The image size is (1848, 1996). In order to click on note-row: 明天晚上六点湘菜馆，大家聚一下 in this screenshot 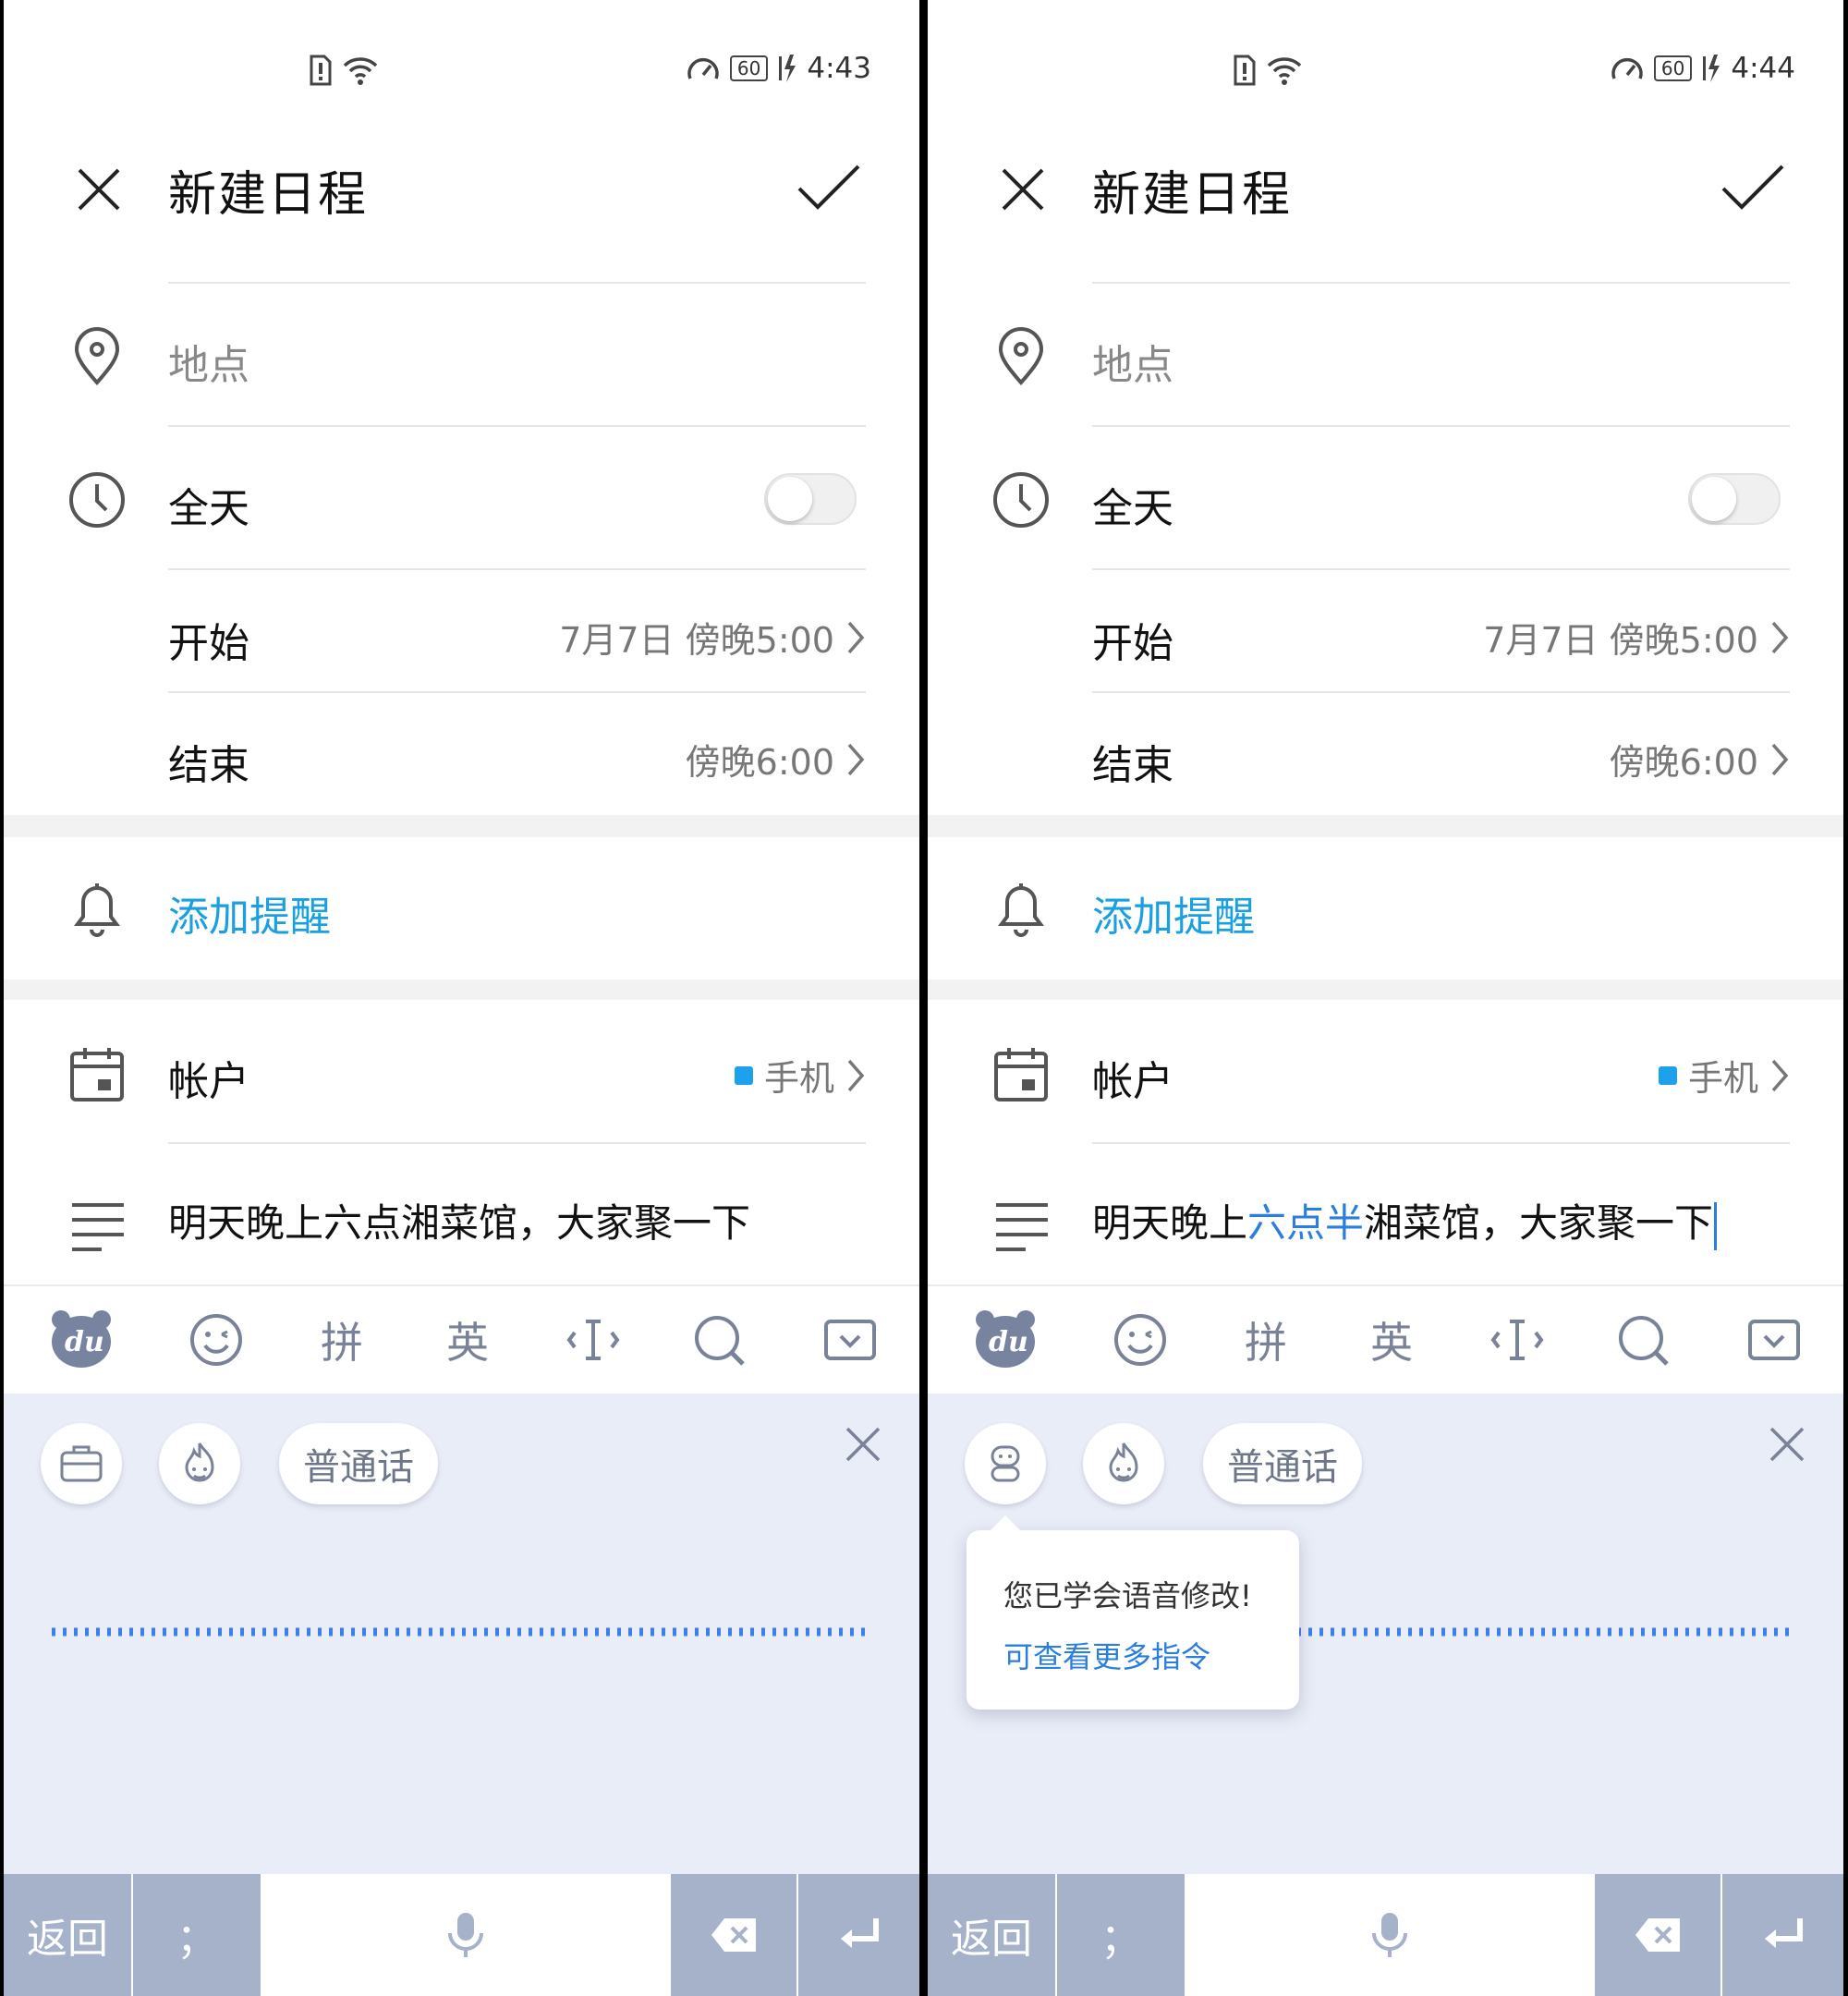, I will do `click(461, 1224)`.